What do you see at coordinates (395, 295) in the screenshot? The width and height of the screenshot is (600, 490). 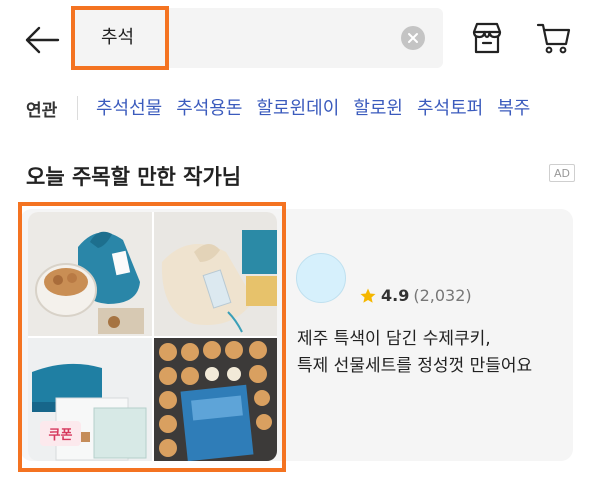 I see `rating-value: 4.9` at bounding box center [395, 295].